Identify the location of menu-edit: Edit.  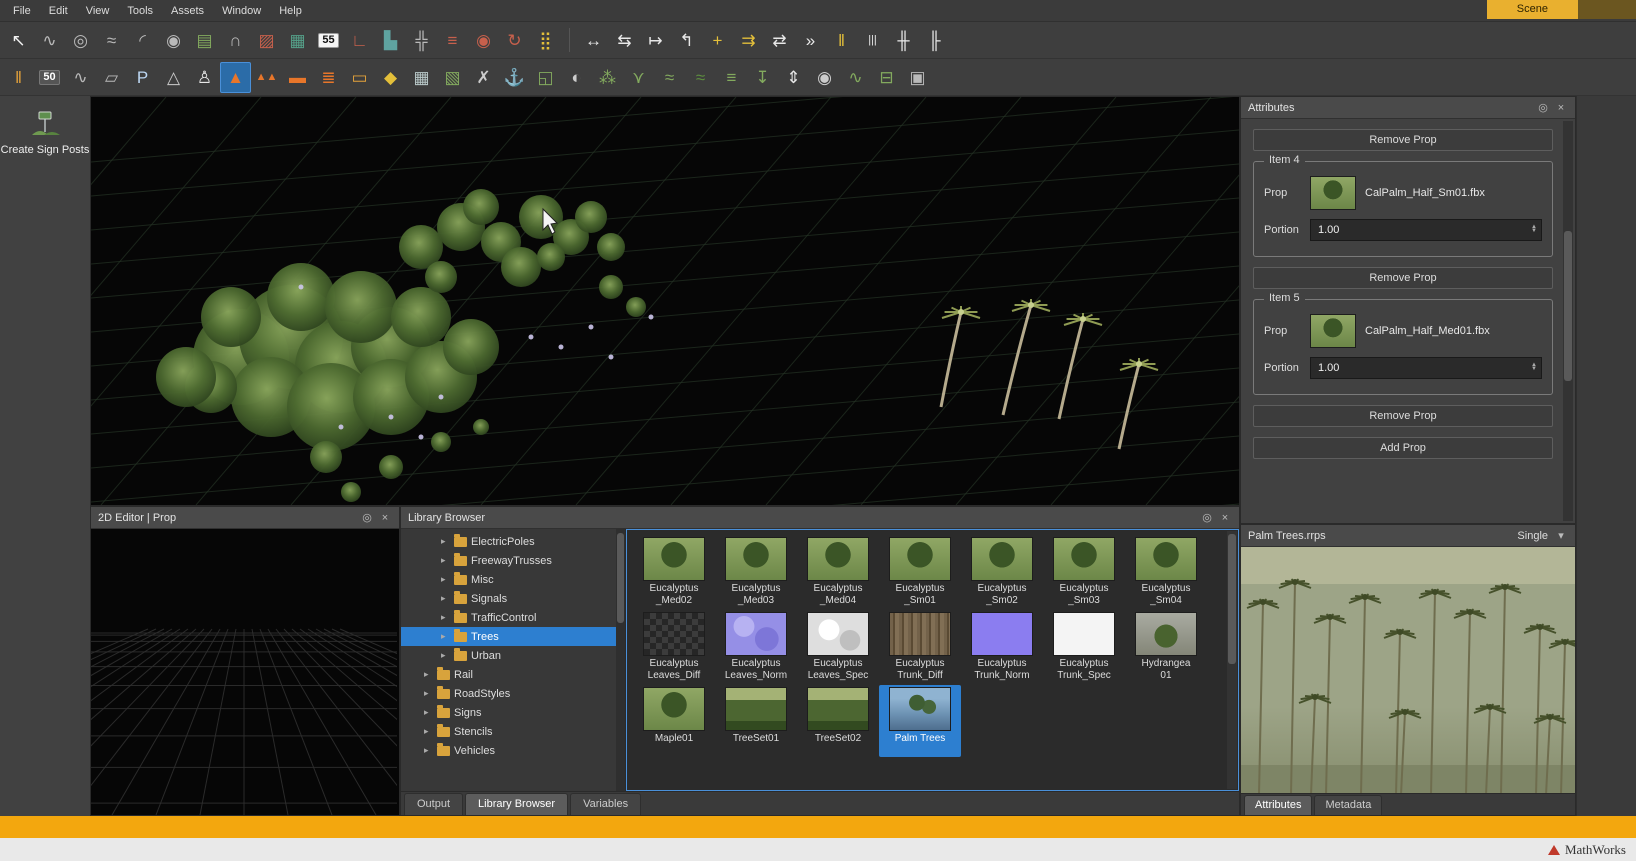
(58, 11).